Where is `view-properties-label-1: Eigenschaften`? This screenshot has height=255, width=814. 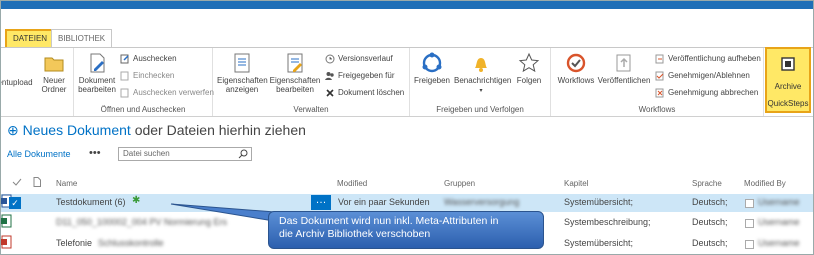 view-properties-label-1: Eigenschaften is located at coordinates (242, 80).